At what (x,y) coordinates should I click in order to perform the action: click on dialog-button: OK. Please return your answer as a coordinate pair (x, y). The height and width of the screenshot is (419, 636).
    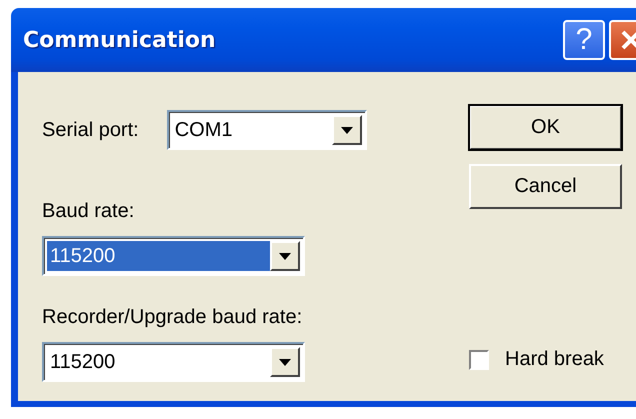
    Looking at the image, I should click on (545, 127).